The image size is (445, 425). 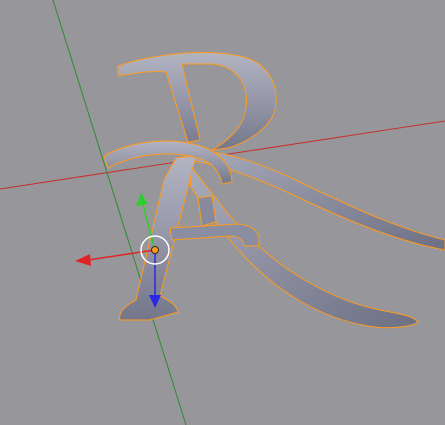 I want to click on transform-manipulator, so click(x=122, y=250).